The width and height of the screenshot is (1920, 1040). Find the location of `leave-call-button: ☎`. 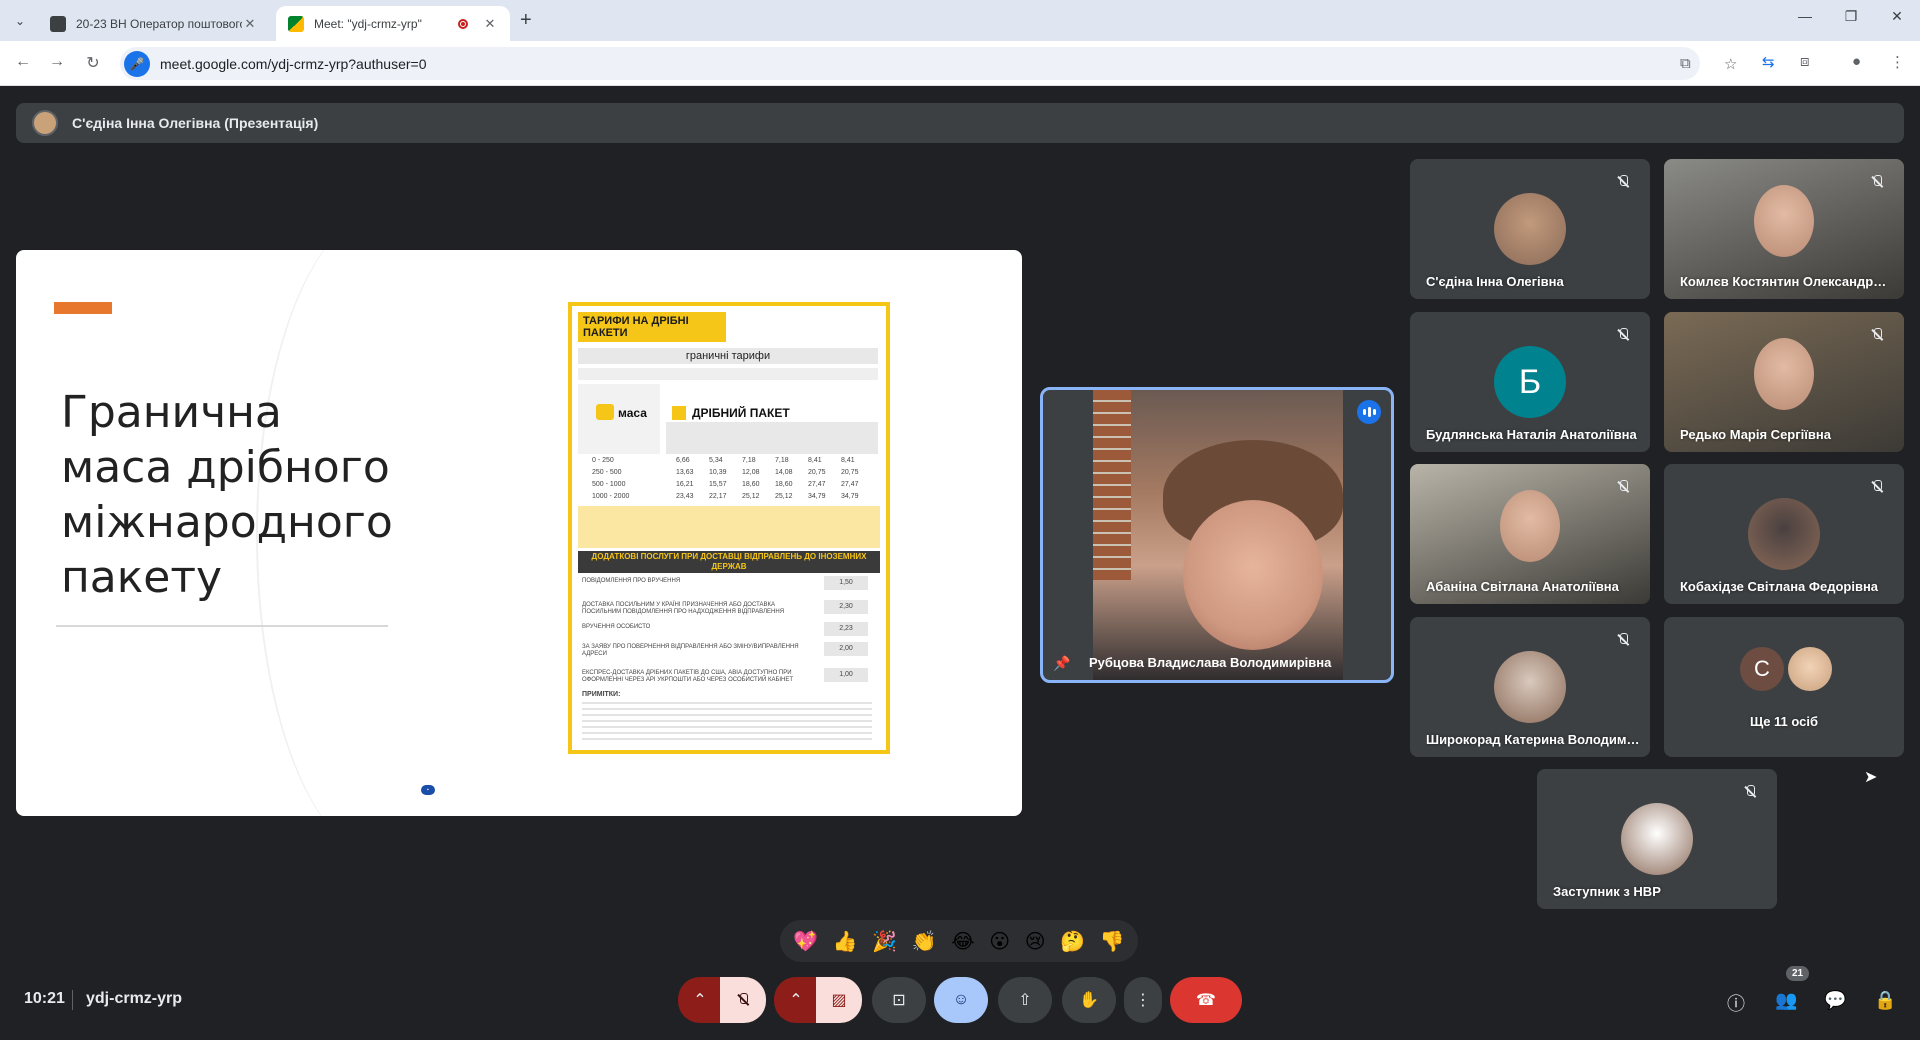

leave-call-button: ☎ is located at coordinates (1206, 1000).